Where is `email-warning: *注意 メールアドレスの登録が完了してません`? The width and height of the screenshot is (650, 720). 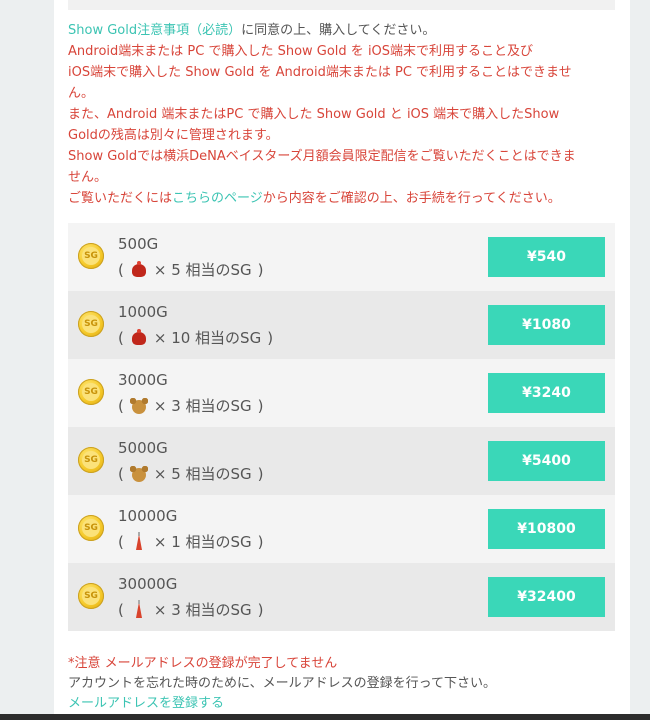
email-warning: *注意 メールアドレスの登録が完了してません is located at coordinates (203, 663).